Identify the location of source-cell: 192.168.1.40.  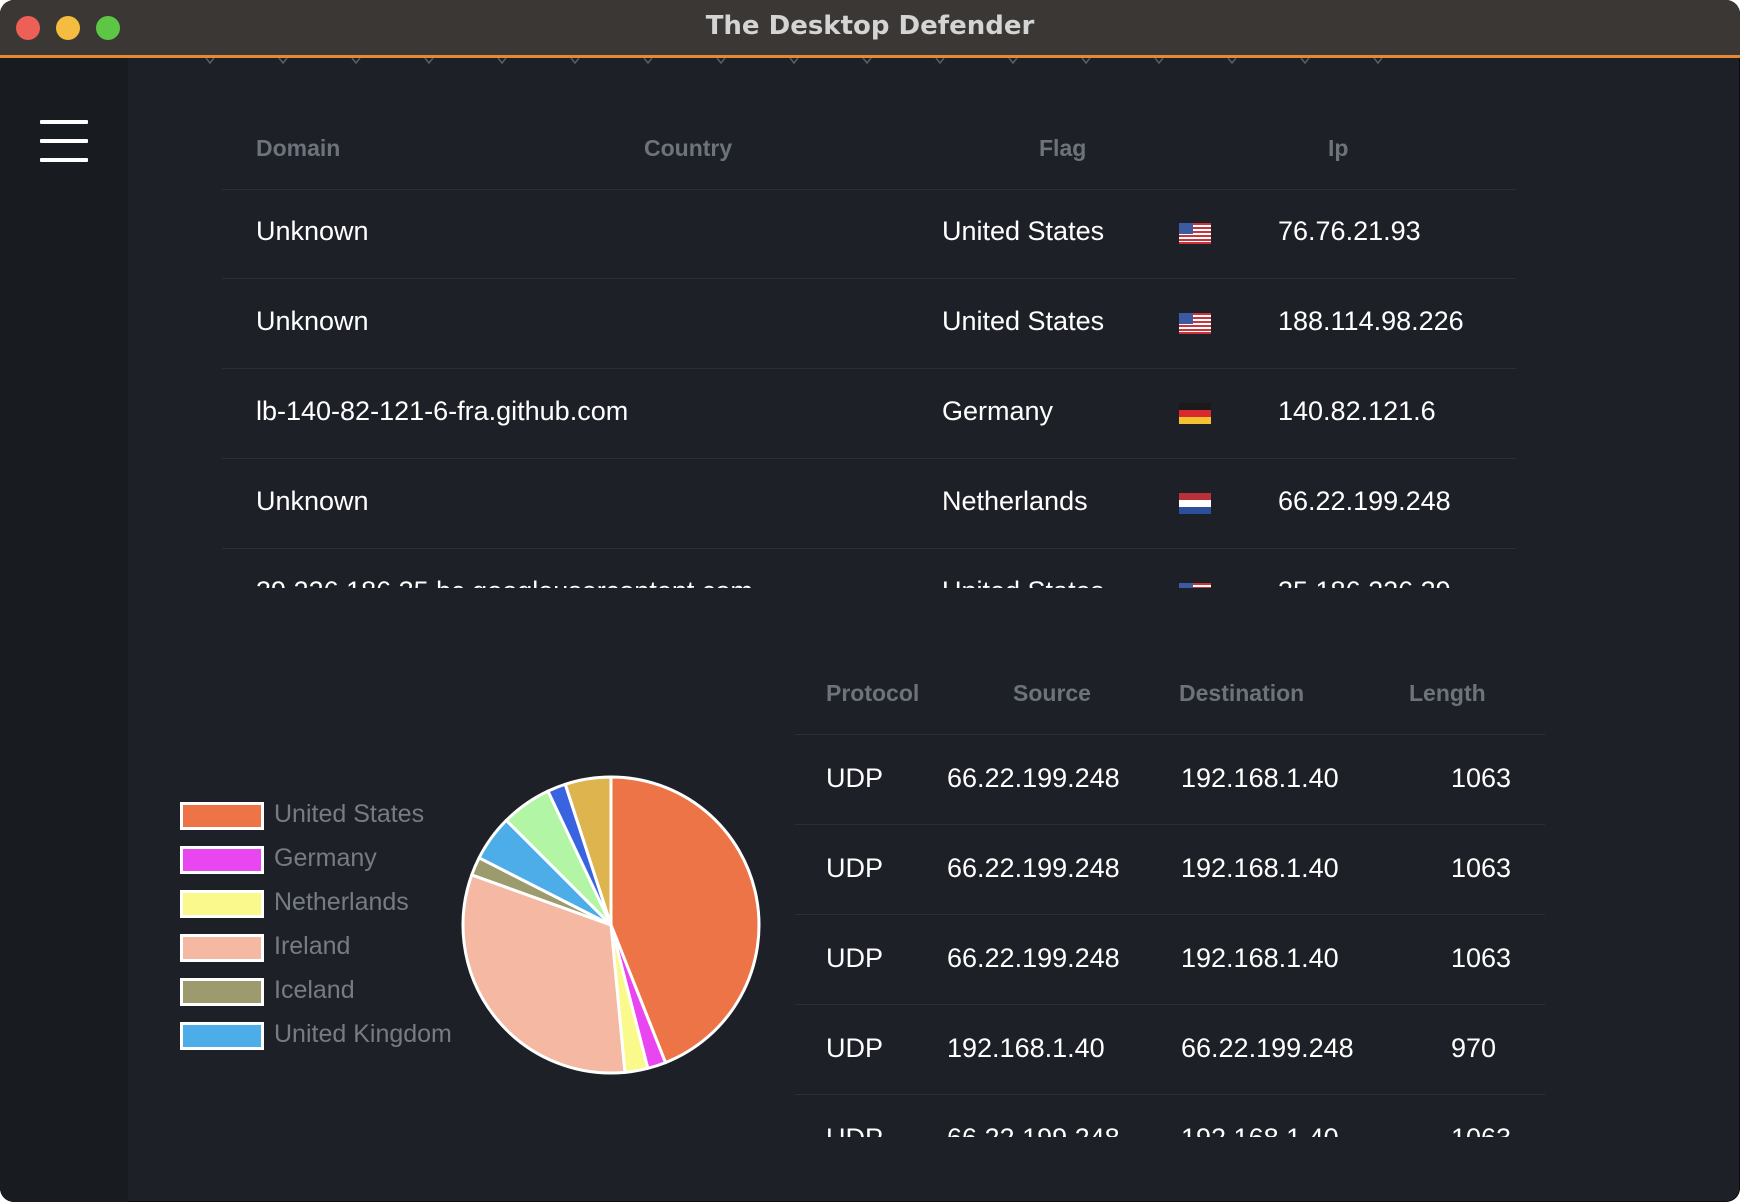
(1026, 1048).